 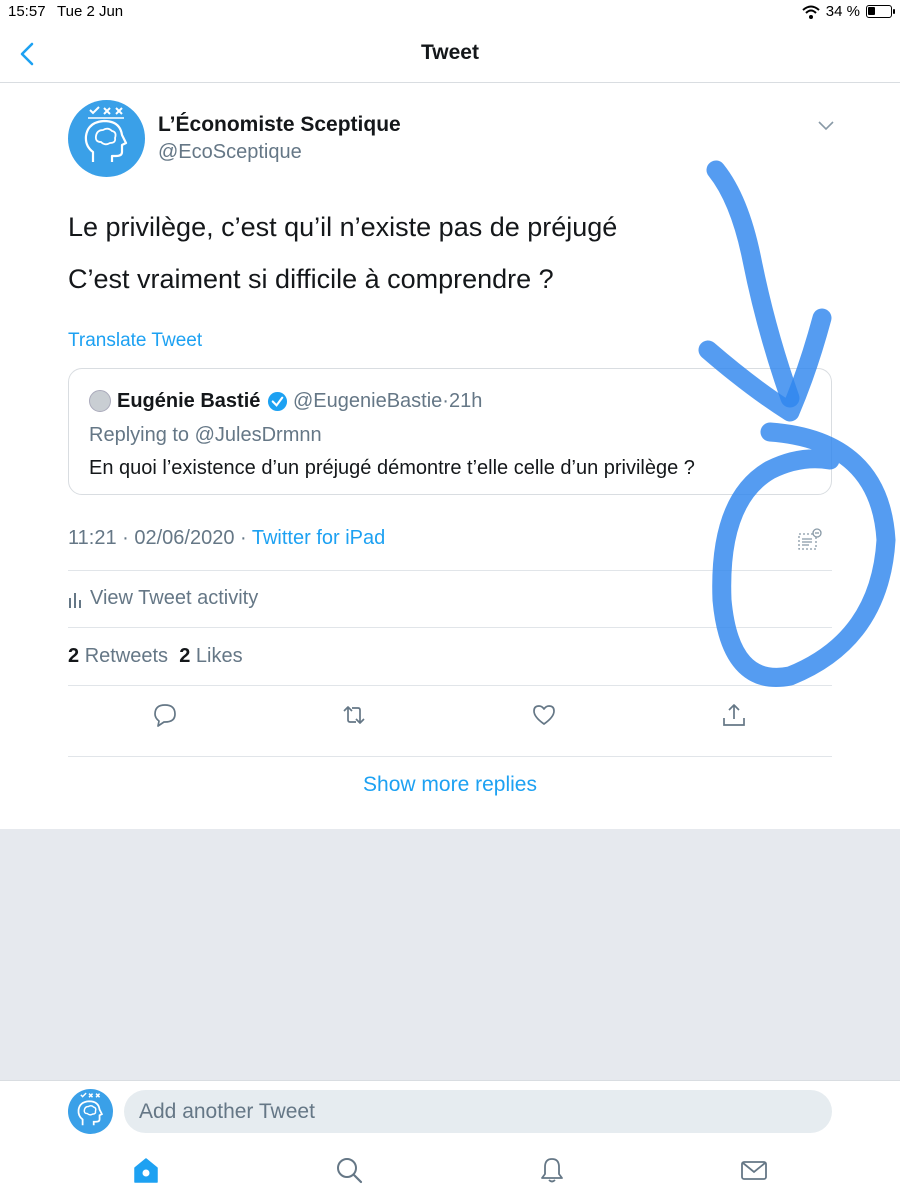 What do you see at coordinates (75, 600) in the screenshot?
I see `bar-chart-icon` at bounding box center [75, 600].